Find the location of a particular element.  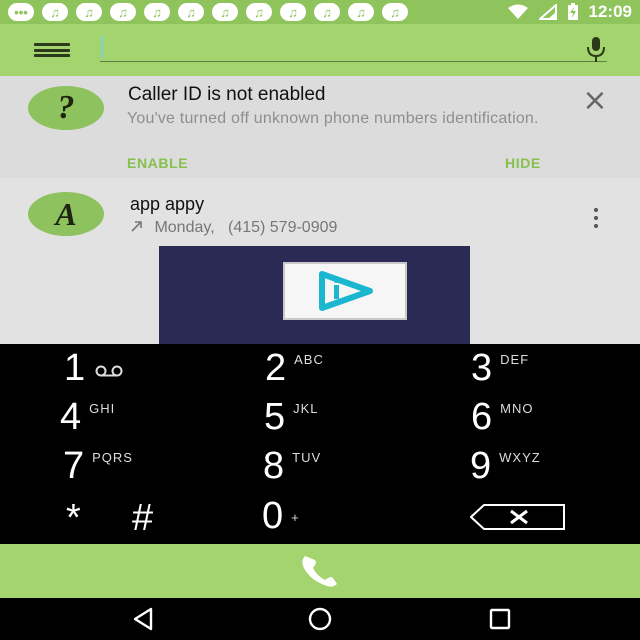

card-title: Caller ID is not enabled is located at coordinates (227, 94).